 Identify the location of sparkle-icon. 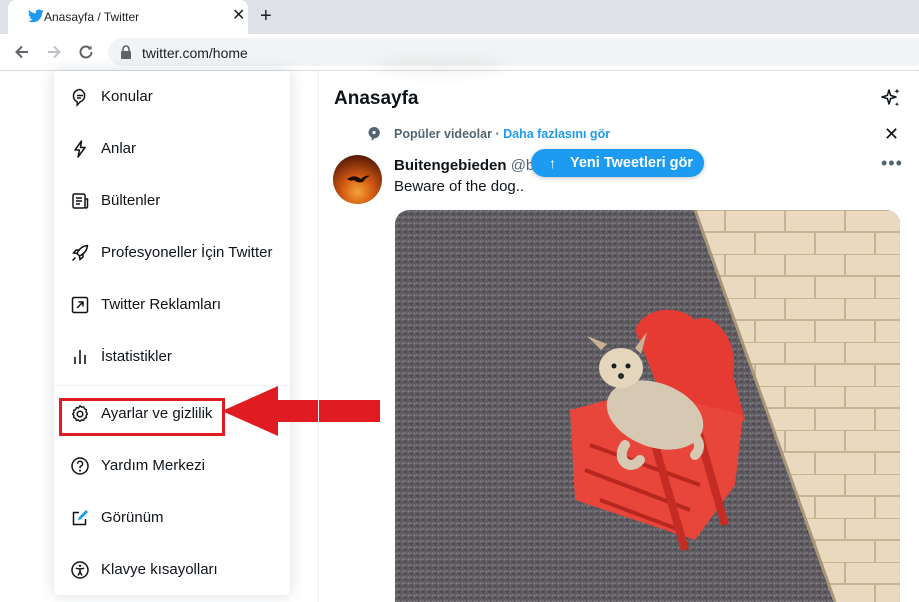
(891, 98).